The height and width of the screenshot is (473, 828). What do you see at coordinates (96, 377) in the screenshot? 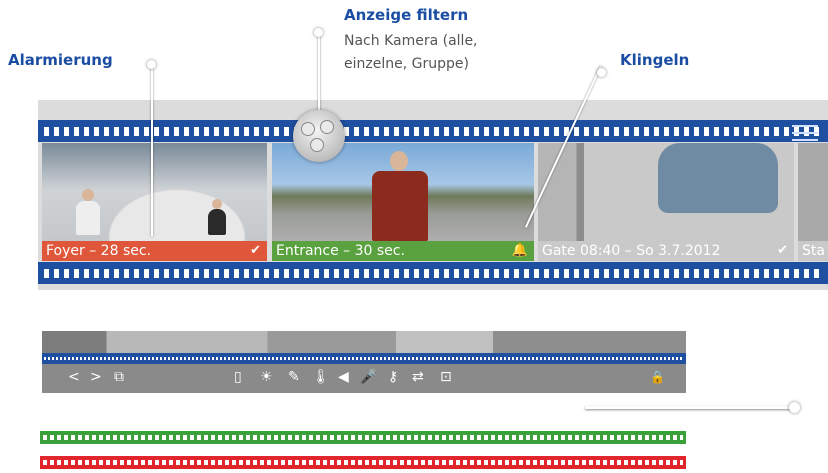
I see `next-arrow-icon: >` at bounding box center [96, 377].